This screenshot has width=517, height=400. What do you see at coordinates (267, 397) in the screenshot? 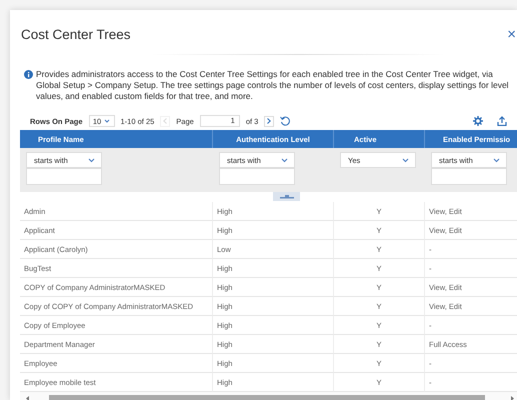
I see `scrollbar-thumb` at bounding box center [267, 397].